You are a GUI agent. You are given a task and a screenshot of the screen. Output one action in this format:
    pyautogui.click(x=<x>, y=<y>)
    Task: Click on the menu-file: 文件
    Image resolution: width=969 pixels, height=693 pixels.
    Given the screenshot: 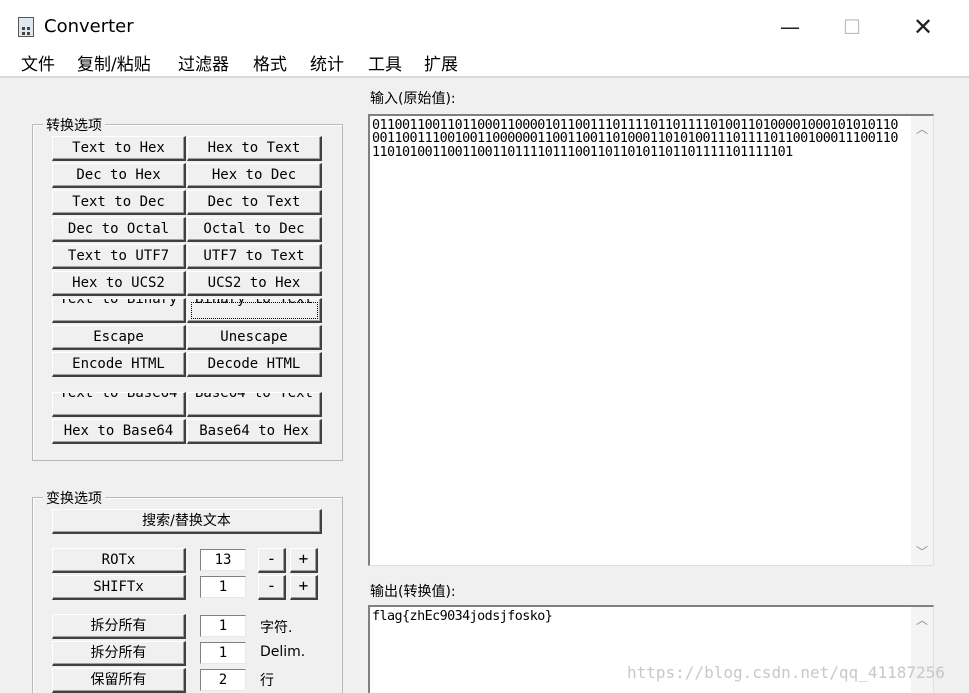 What is the action you would take?
    pyautogui.click(x=38, y=62)
    